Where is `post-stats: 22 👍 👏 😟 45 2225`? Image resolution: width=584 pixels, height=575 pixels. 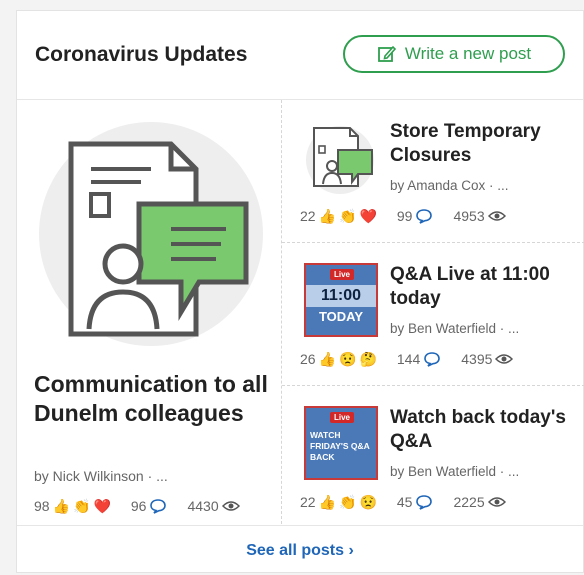 post-stats: 22 👍 👏 😟 45 2225 is located at coordinates (413, 502).